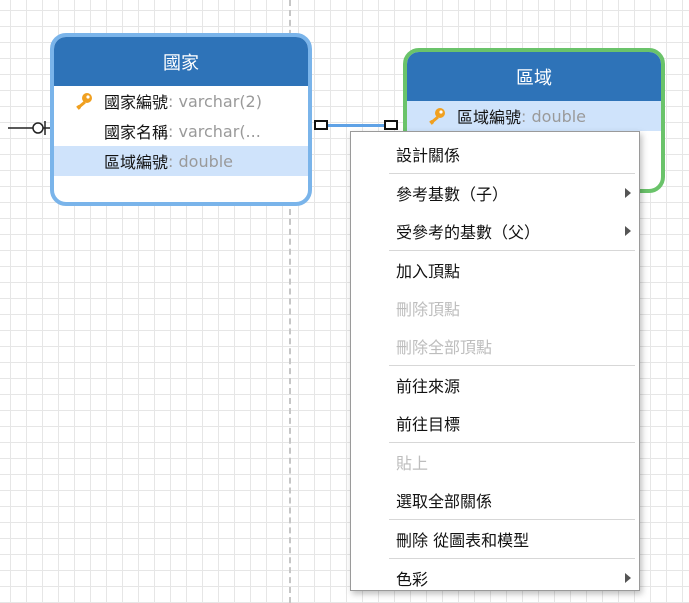  Describe the element at coordinates (495, 154) in the screenshot. I see `menu-item-design-relationship: 設計關係` at that location.